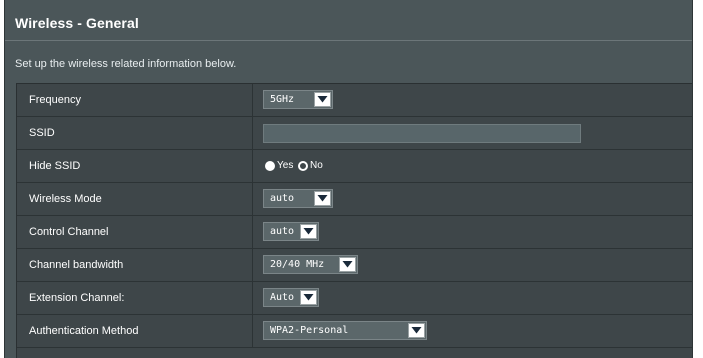  Describe the element at coordinates (422, 133) in the screenshot. I see `ssid-input` at that location.